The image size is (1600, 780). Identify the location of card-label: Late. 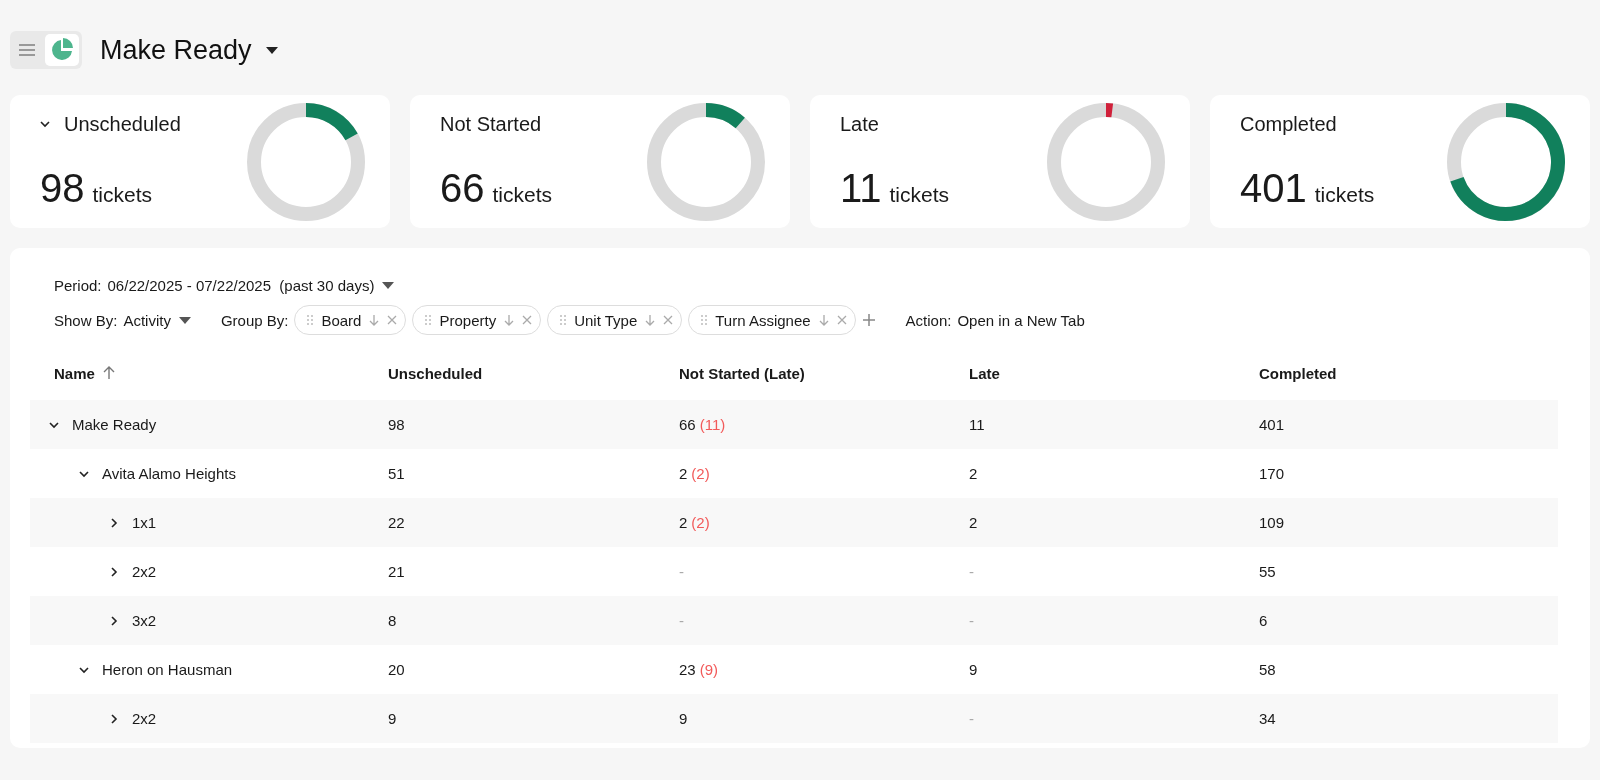
(859, 124).